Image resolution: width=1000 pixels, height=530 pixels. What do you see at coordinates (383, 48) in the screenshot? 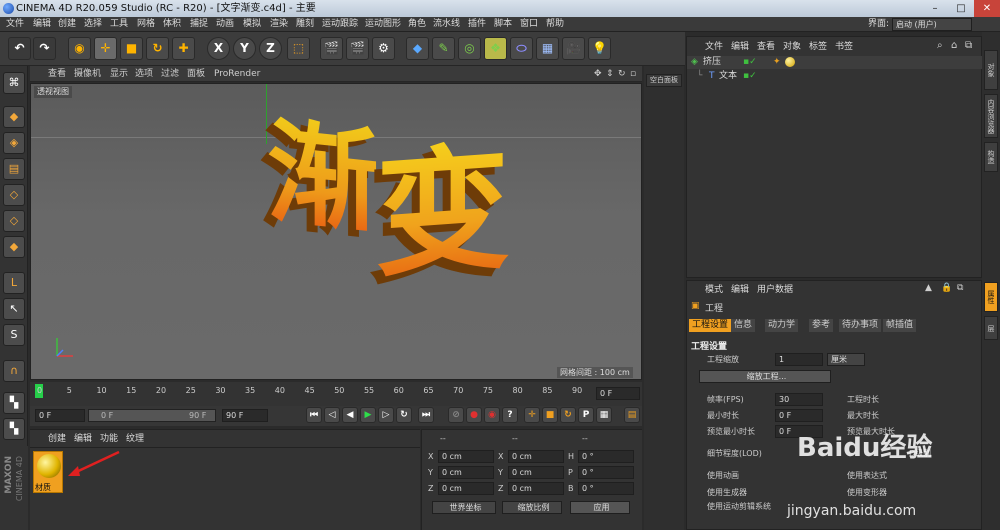
I see `render-settings-icon: ⚙` at bounding box center [383, 48].